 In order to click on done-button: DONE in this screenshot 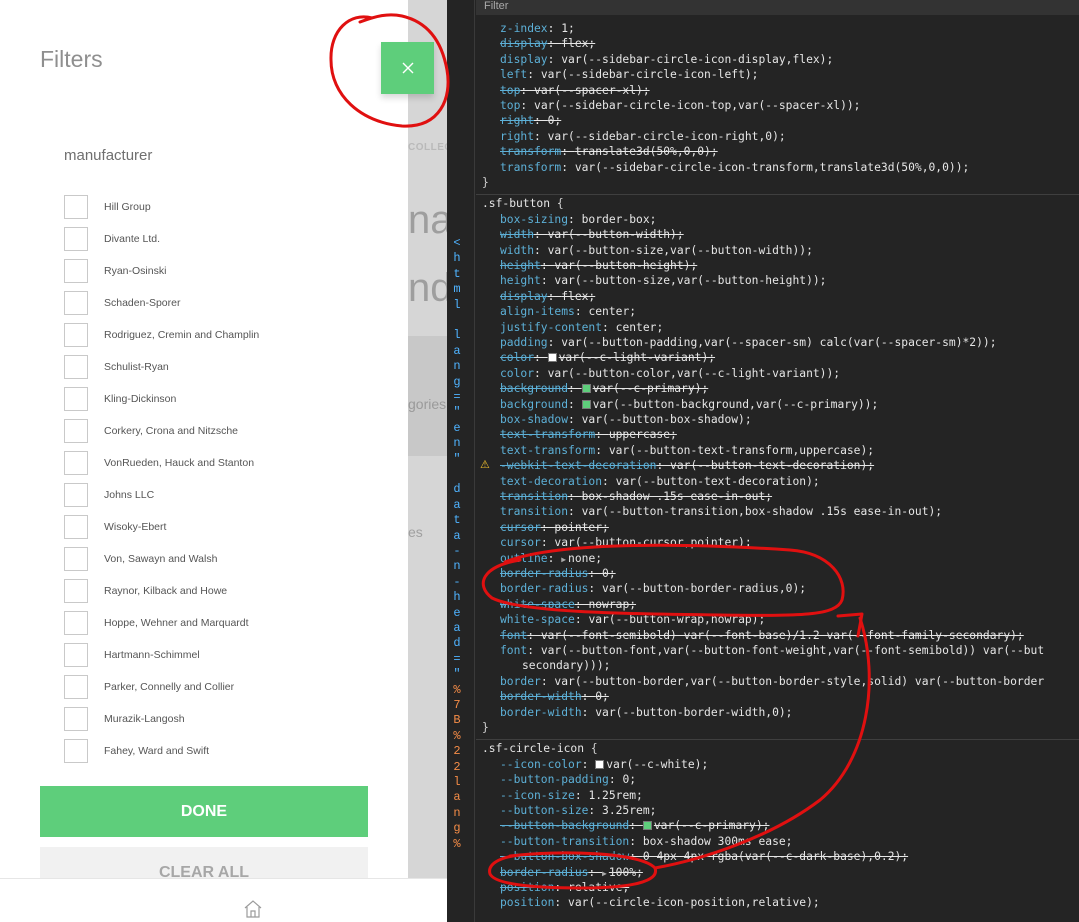, I will do `click(204, 811)`.